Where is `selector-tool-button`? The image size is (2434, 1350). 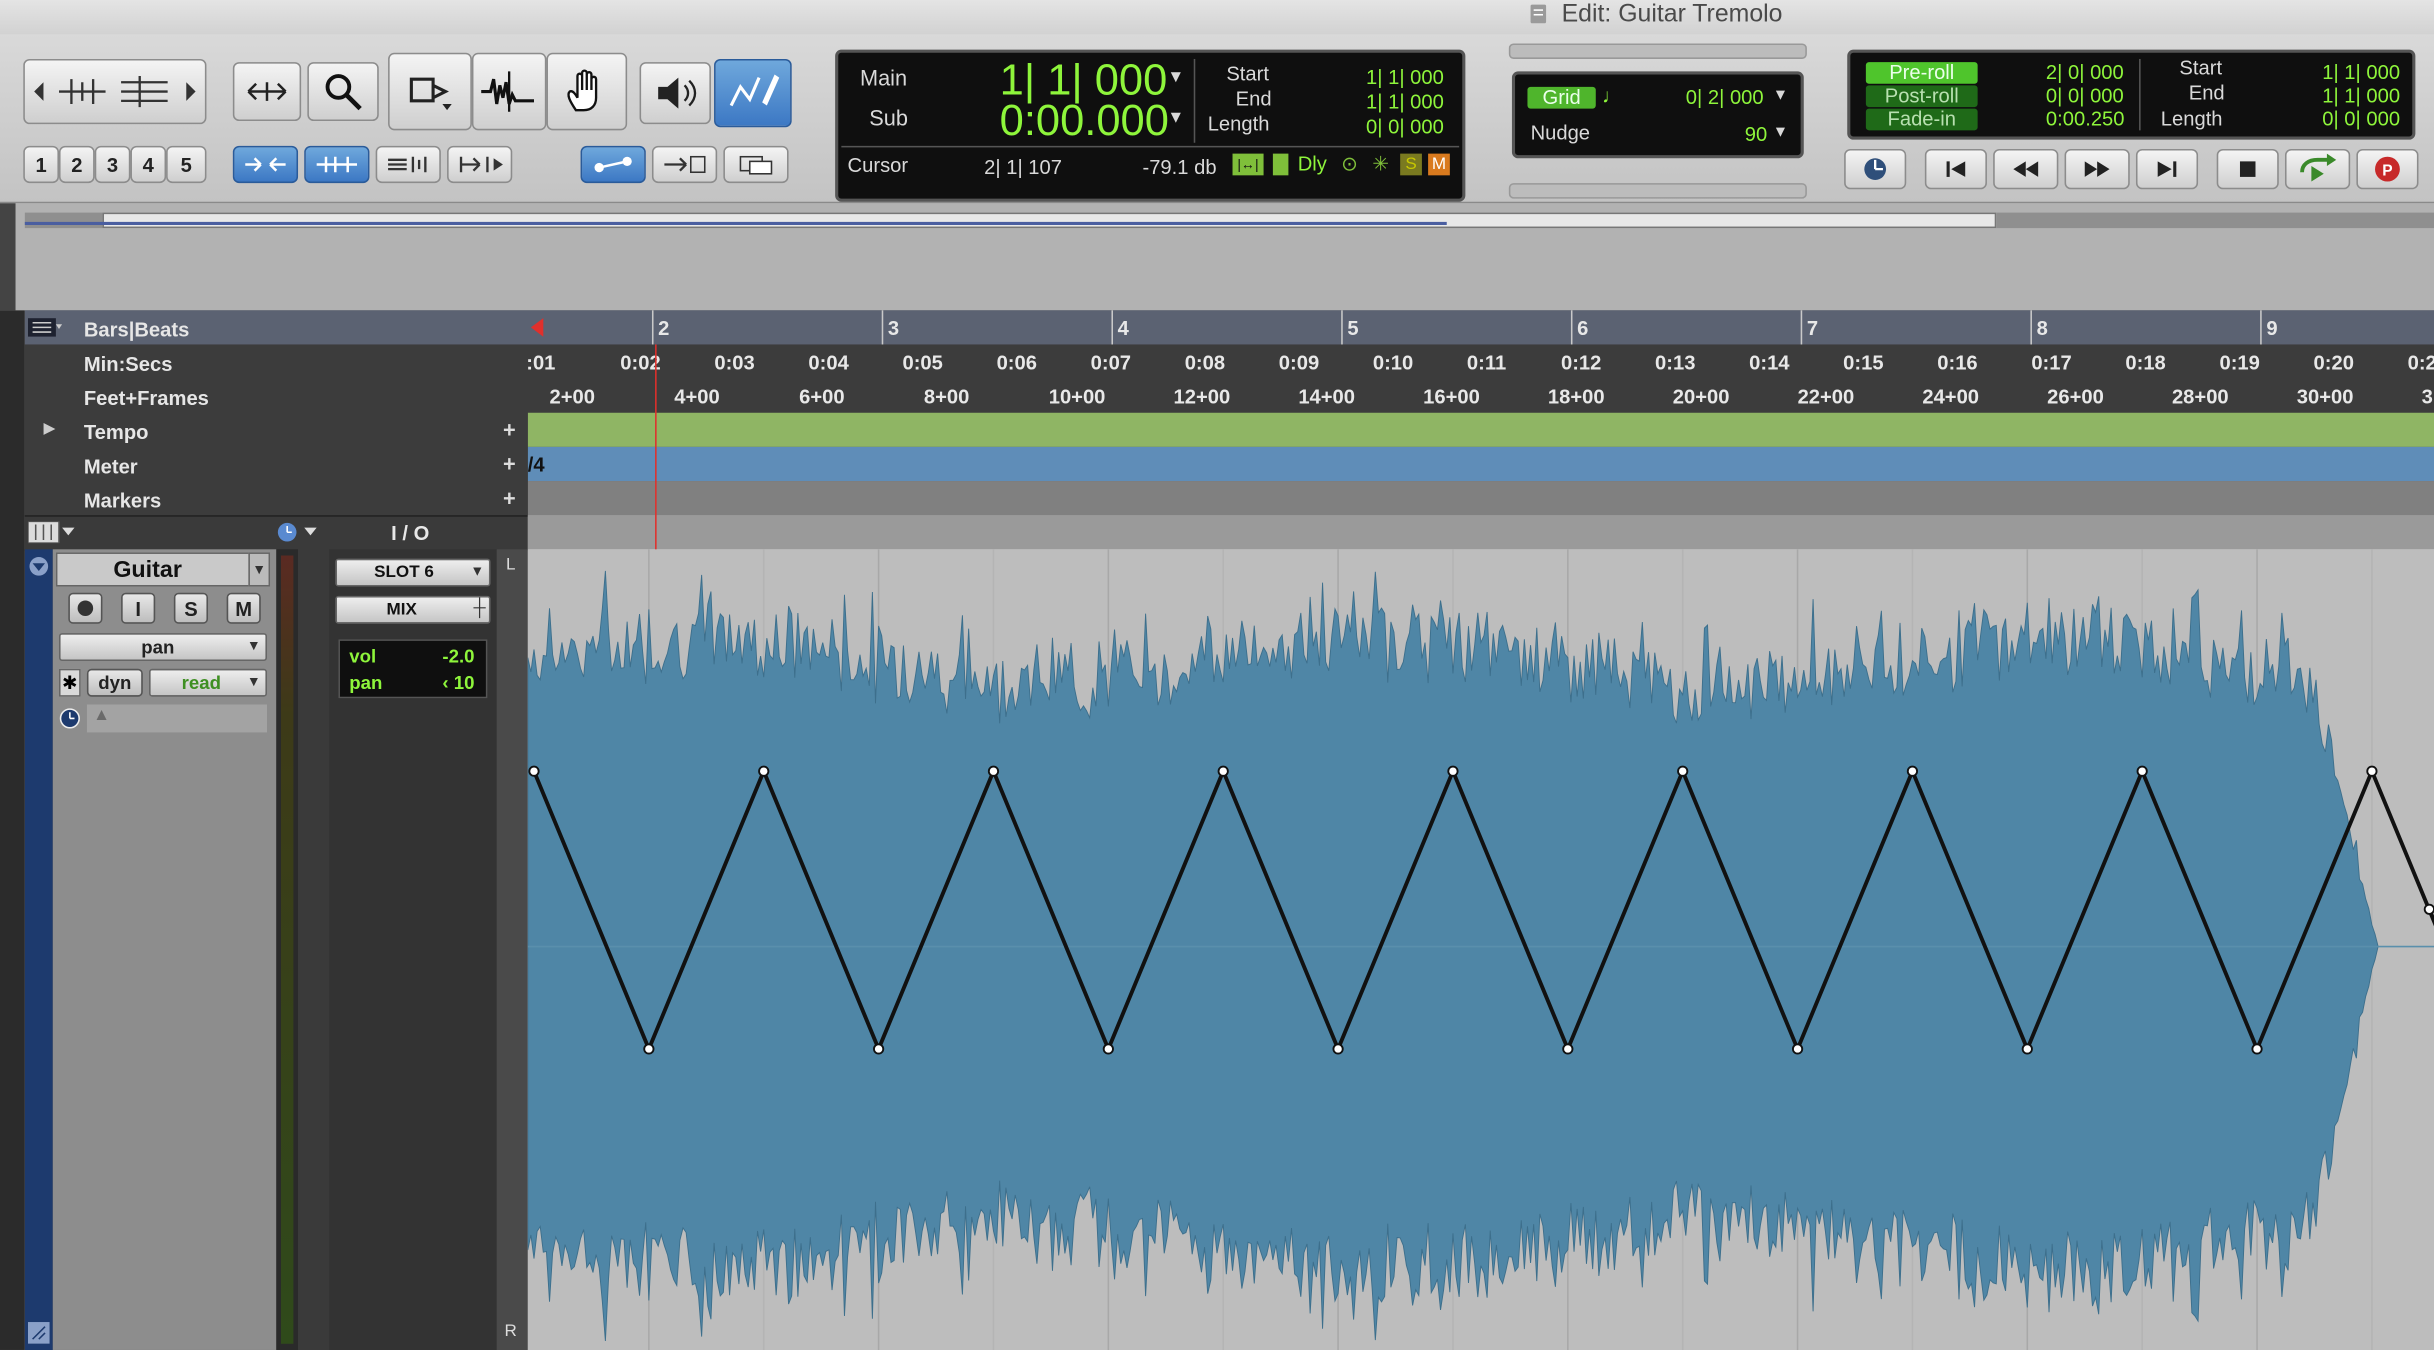 selector-tool-button is located at coordinates (509, 91).